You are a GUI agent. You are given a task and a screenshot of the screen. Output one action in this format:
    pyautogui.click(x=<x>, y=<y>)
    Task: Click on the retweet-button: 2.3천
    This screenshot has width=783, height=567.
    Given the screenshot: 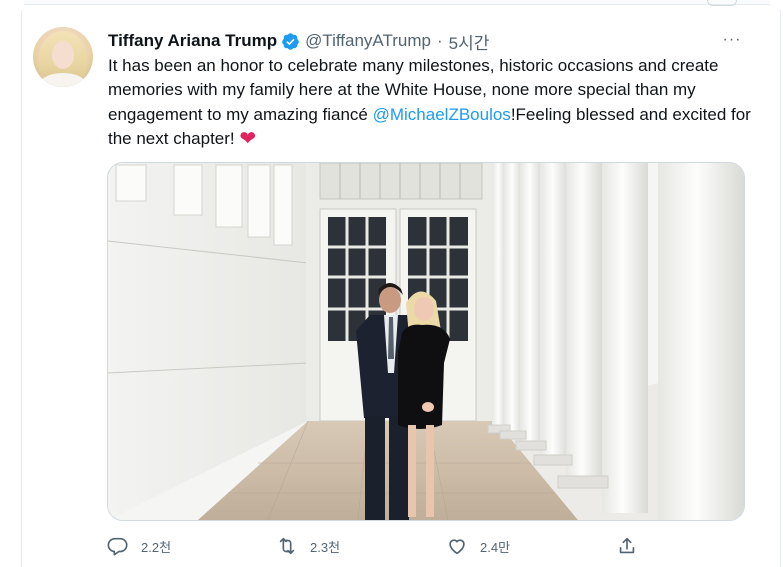 What is the action you would take?
    pyautogui.click(x=308, y=546)
    